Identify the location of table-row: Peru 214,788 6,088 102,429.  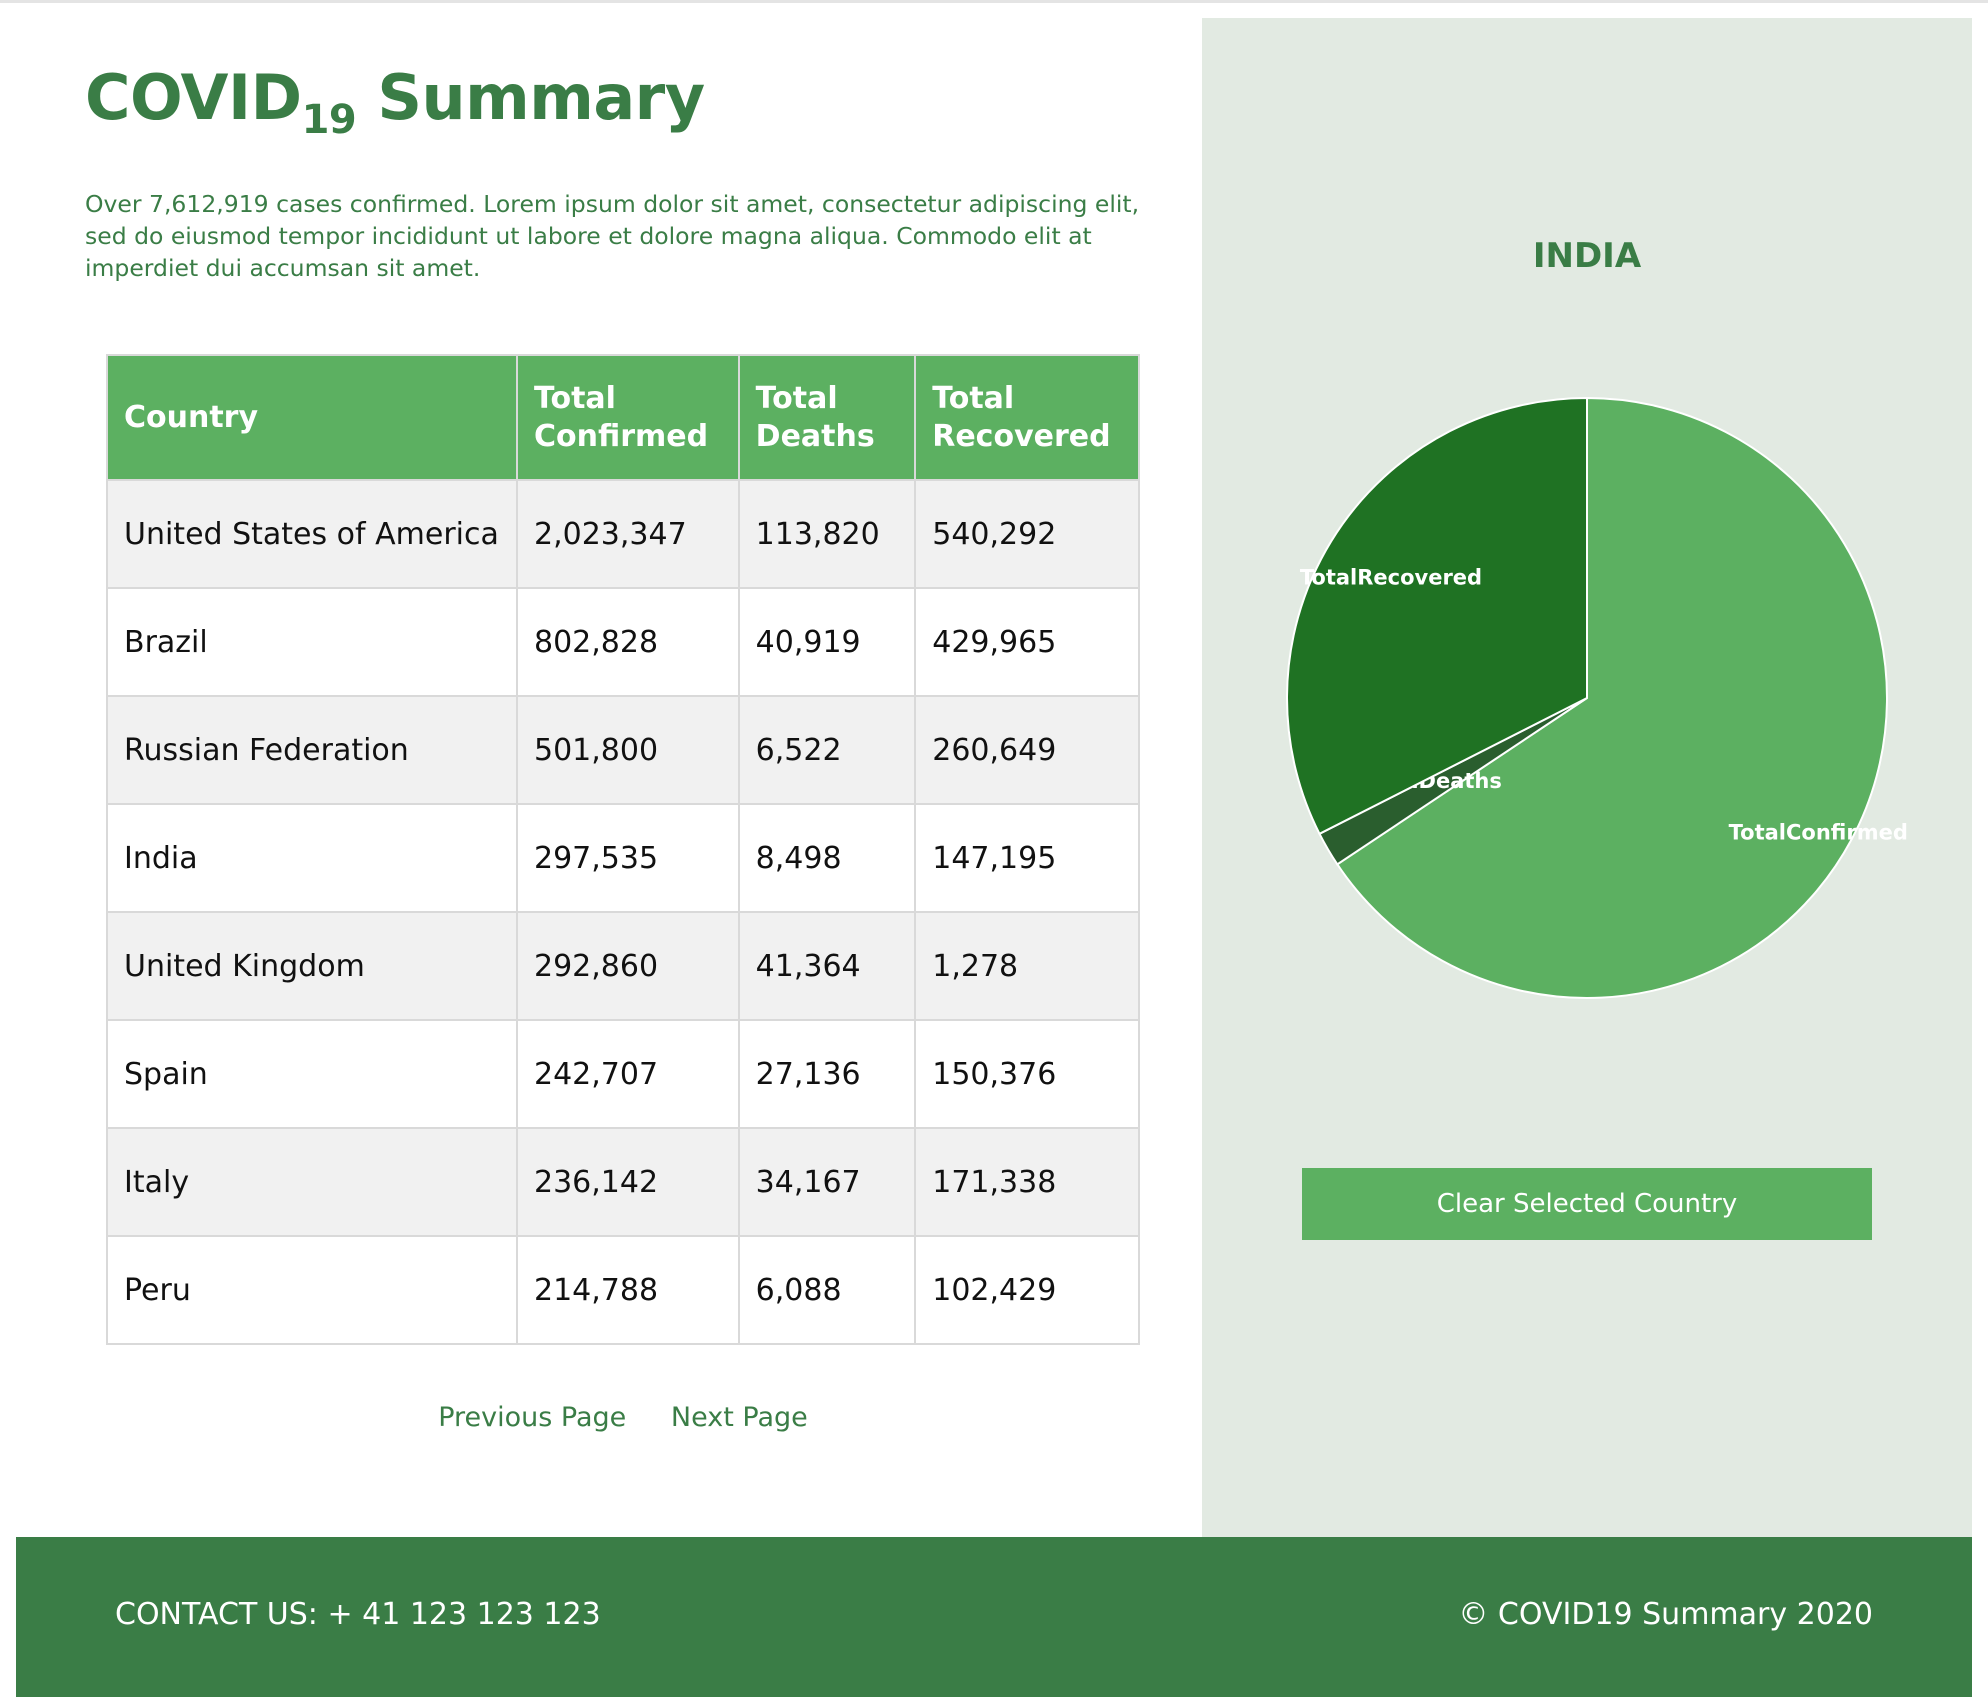
(623, 1290).